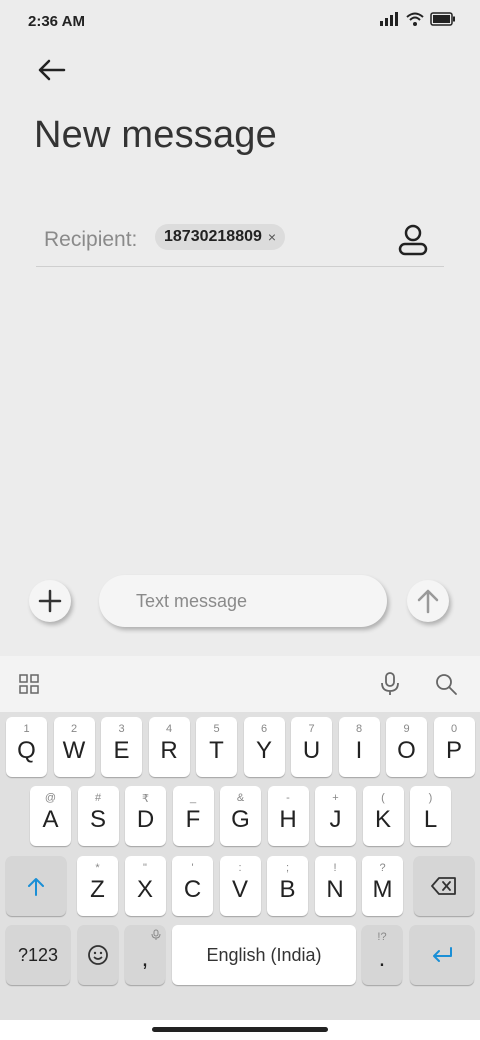 The image size is (480, 1040). I want to click on key-q: 1Q, so click(26, 747).